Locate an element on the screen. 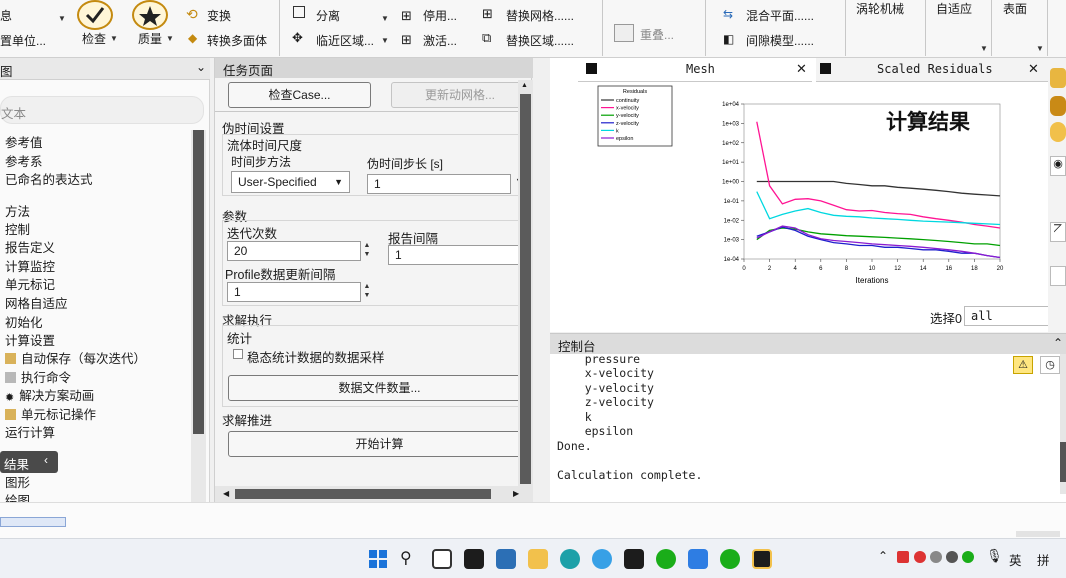 Image resolution: width=1066 pixels, height=578 pixels. tree-item-reference-frames: 参考系 is located at coordinates (24, 160).